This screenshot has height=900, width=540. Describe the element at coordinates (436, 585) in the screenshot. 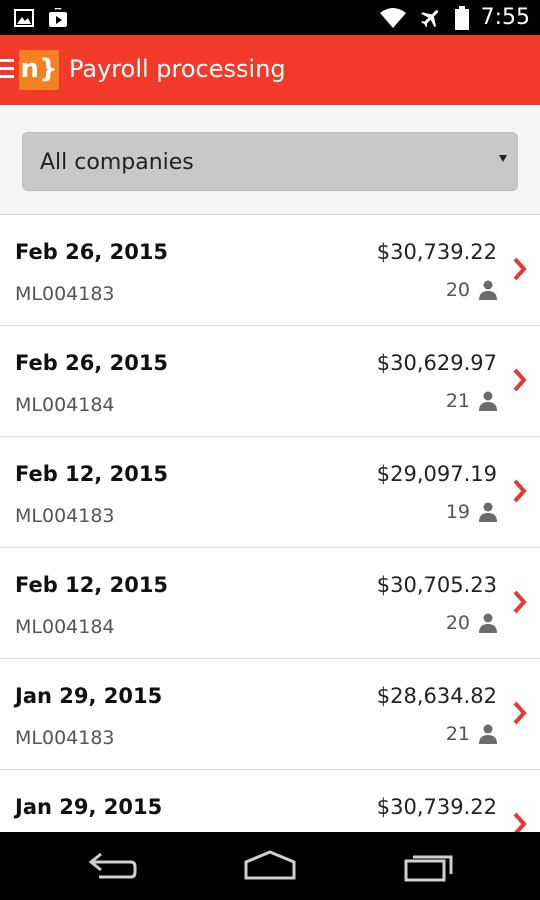

I see `payroll-amount: $30,705.23` at that location.